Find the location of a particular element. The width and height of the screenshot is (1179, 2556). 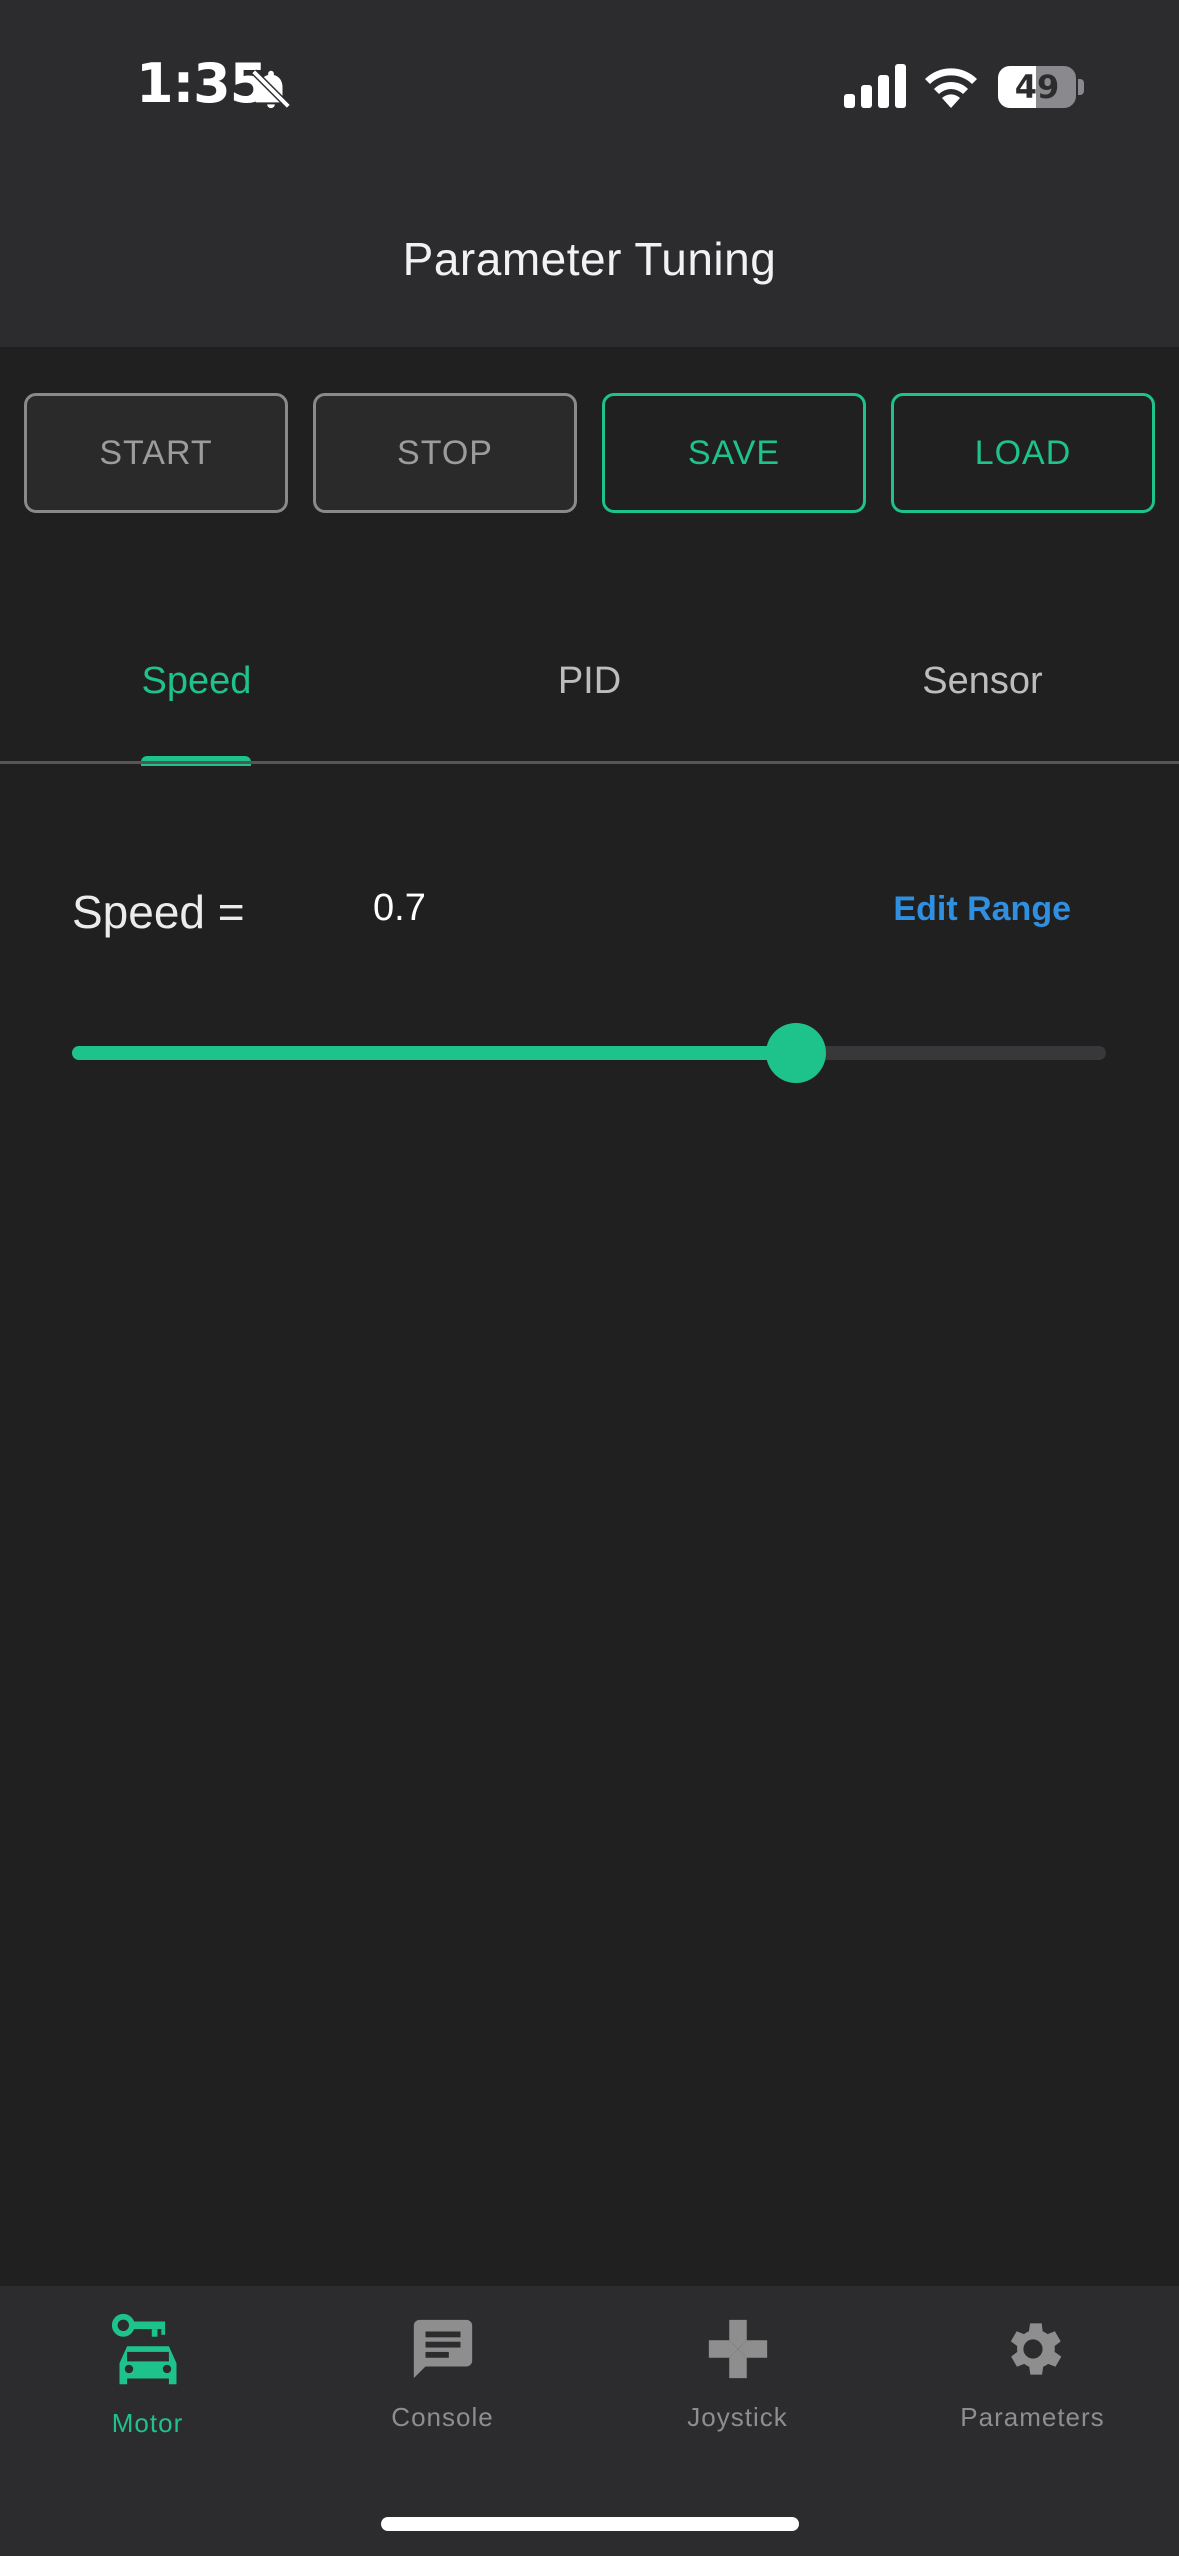

nav-label-joystick: Joystick is located at coordinates (737, 2417).